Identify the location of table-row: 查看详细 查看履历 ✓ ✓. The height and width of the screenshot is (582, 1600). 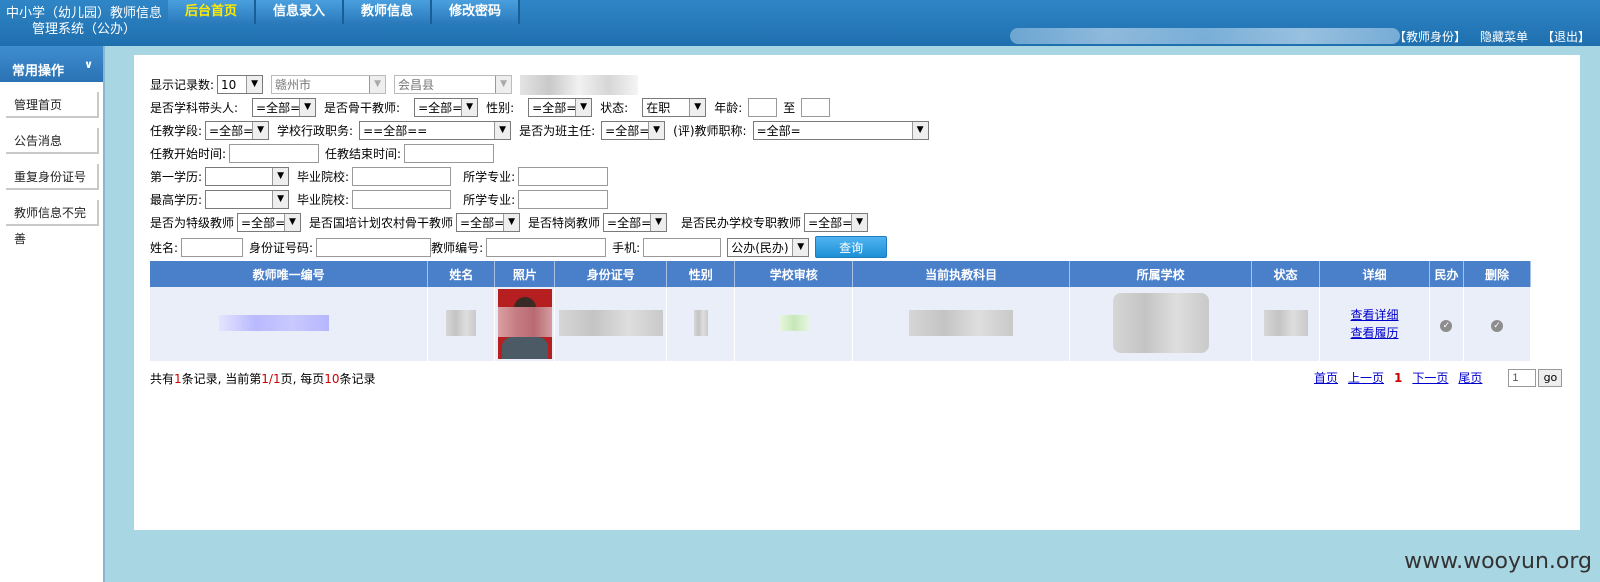
(841, 324).